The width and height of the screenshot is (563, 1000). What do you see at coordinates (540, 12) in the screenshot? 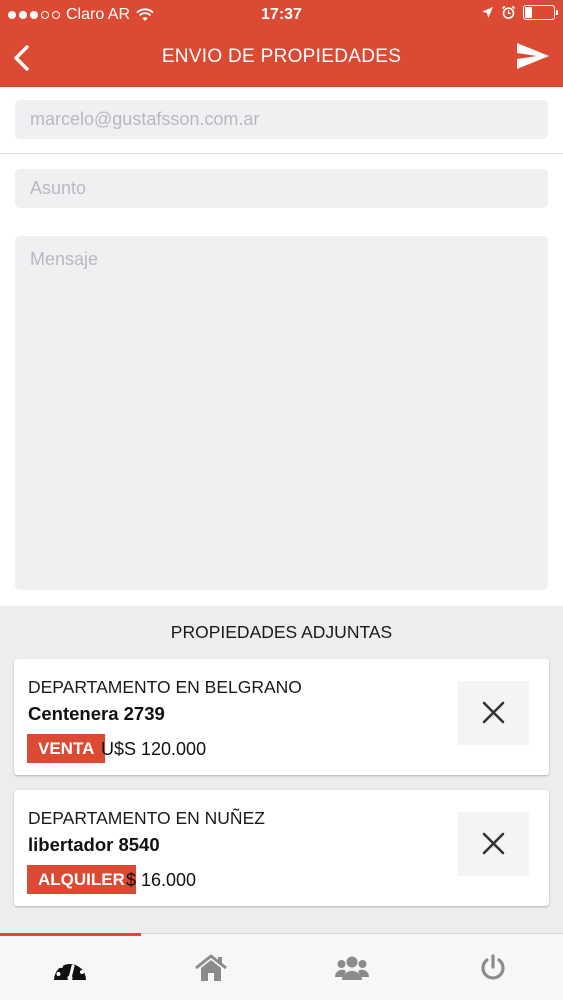
I see `battery-icon` at bounding box center [540, 12].